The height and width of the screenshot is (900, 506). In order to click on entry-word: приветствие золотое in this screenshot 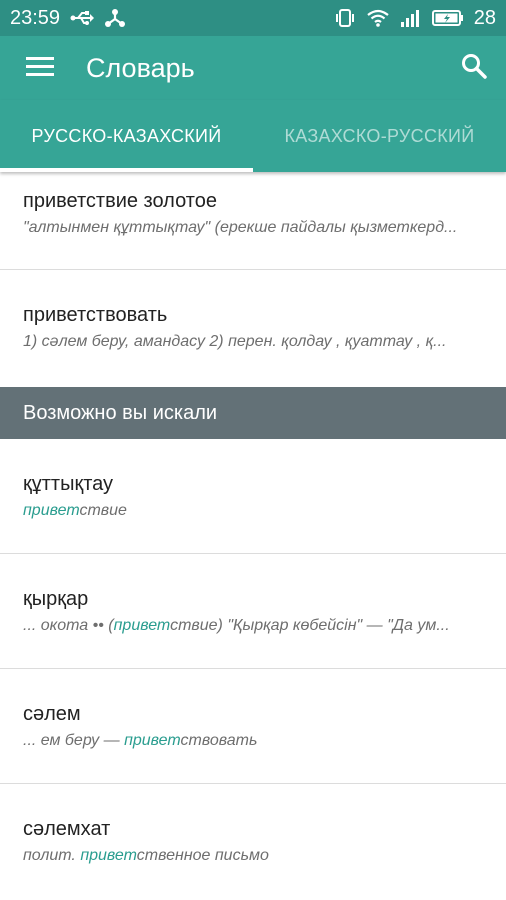, I will do `click(120, 201)`.